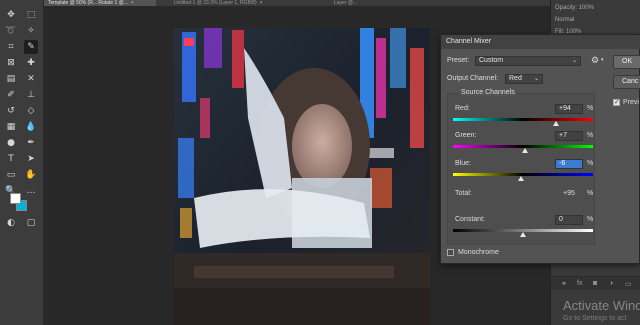 This screenshot has height=325, width=640. Describe the element at coordinates (31, 175) in the screenshot. I see `hand-icon: ✋` at that location.